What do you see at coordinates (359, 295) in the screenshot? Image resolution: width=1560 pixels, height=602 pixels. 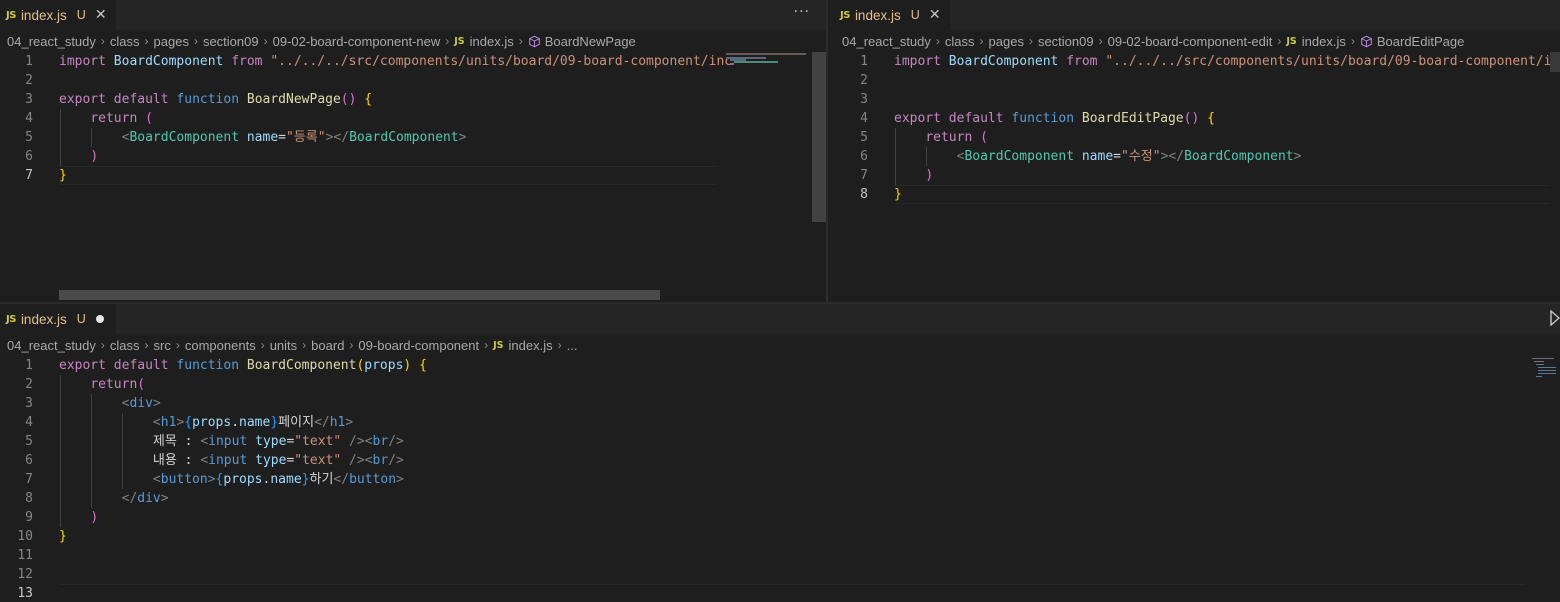 I see `horizontal-scrollbar` at bounding box center [359, 295].